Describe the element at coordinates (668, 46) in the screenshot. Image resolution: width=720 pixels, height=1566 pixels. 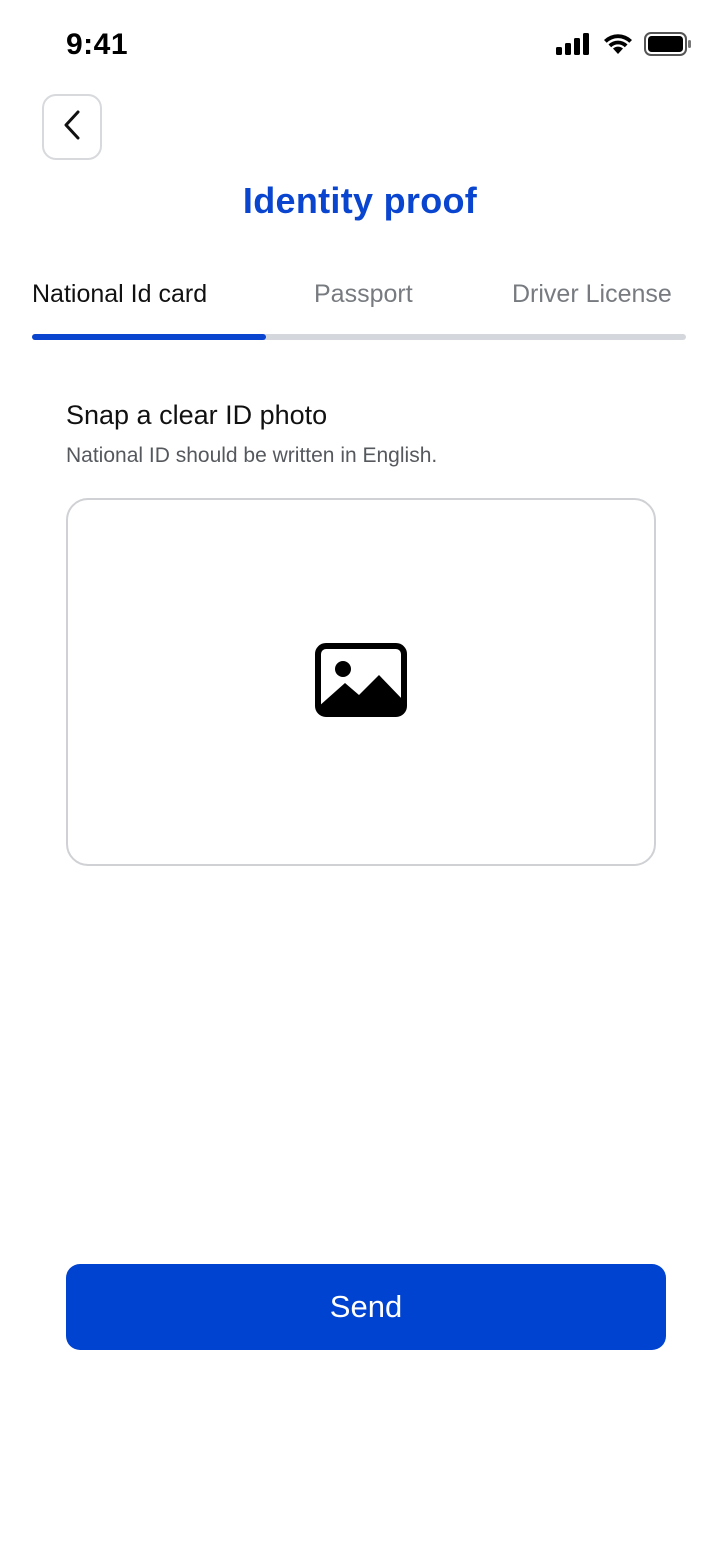
I see `battery-icon` at that location.